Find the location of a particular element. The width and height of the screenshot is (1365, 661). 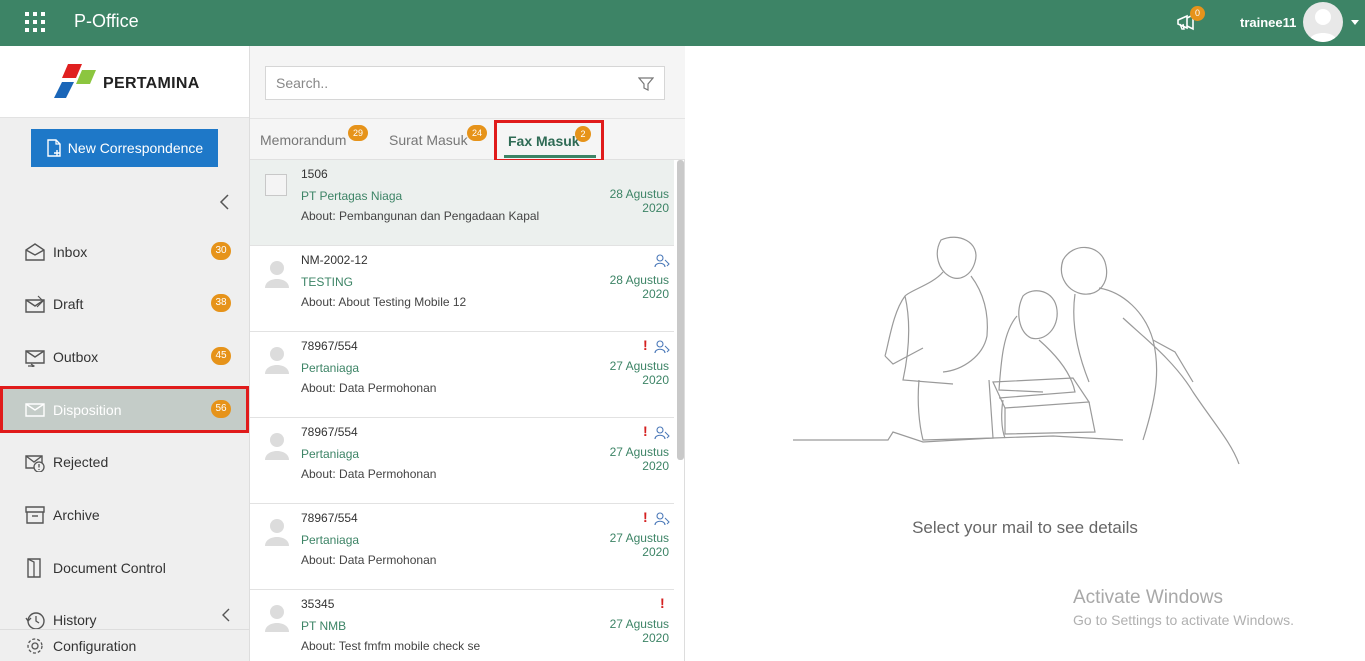

notification-badge: 0 is located at coordinates (1197, 13).